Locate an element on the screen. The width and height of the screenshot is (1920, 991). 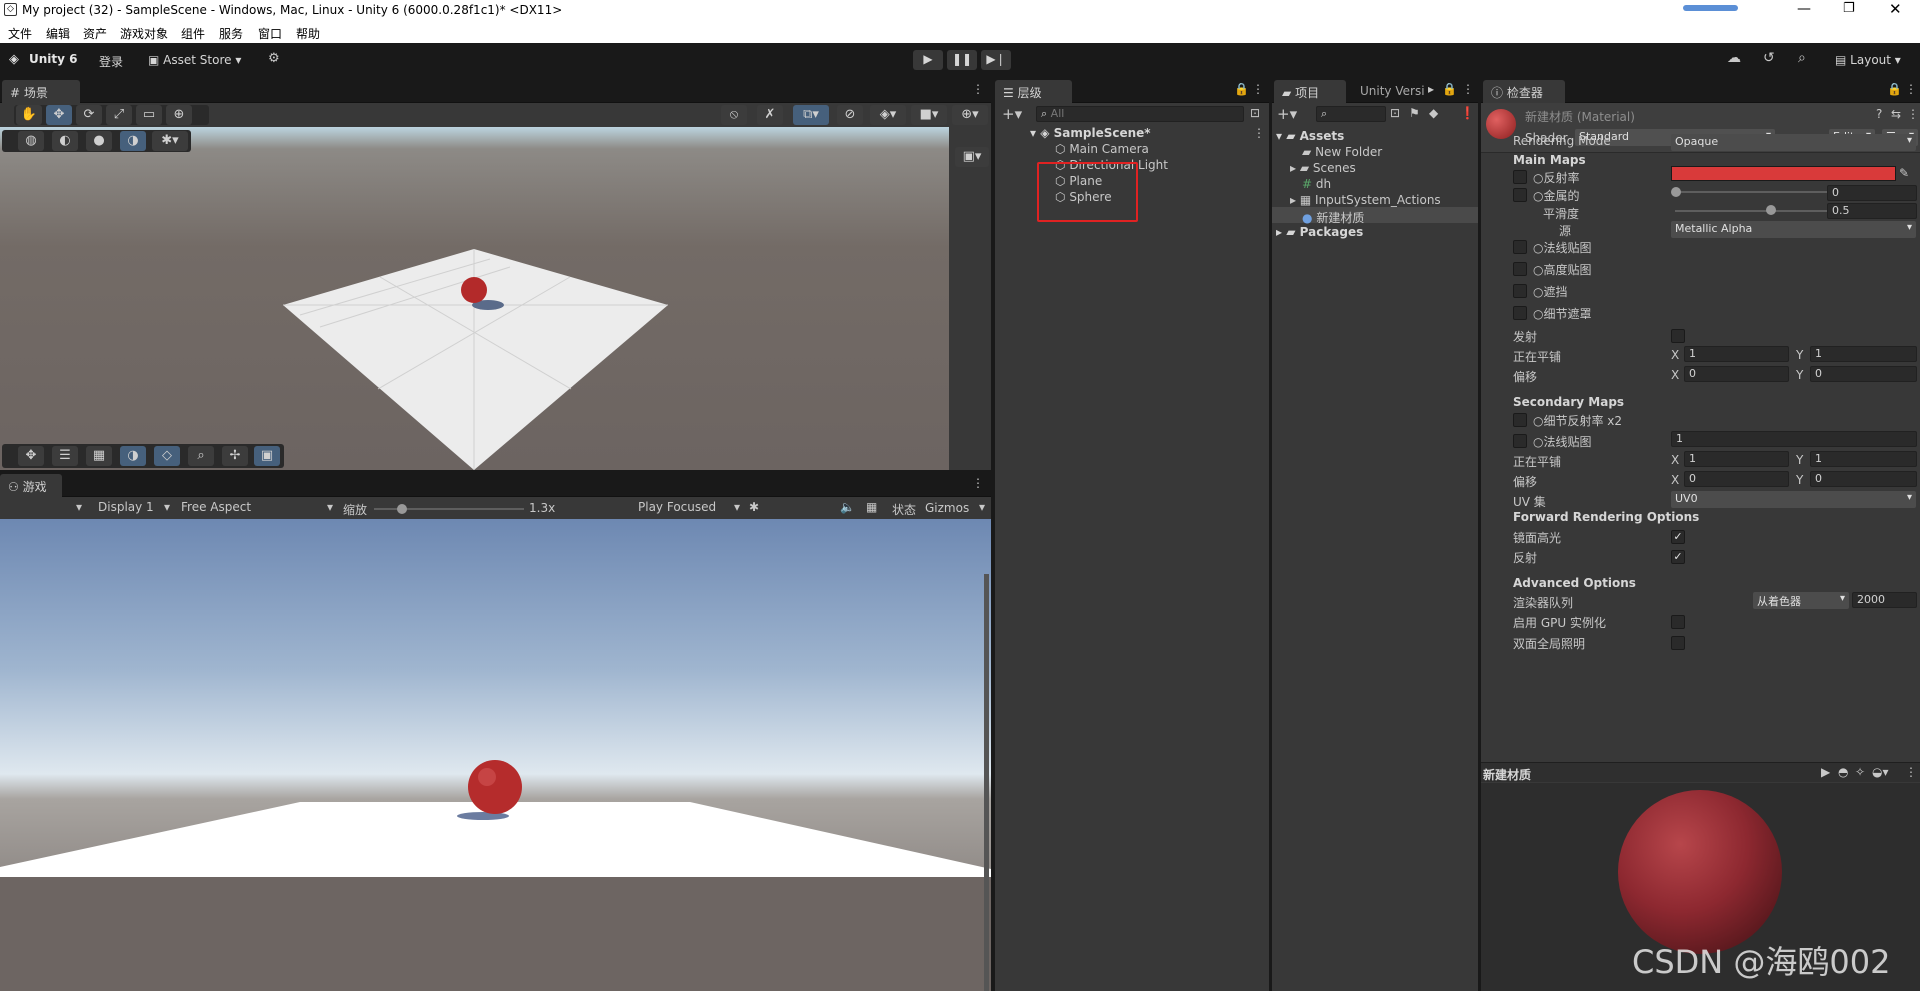
rotate-tool-icon: ⟳ is located at coordinates (89, 115).